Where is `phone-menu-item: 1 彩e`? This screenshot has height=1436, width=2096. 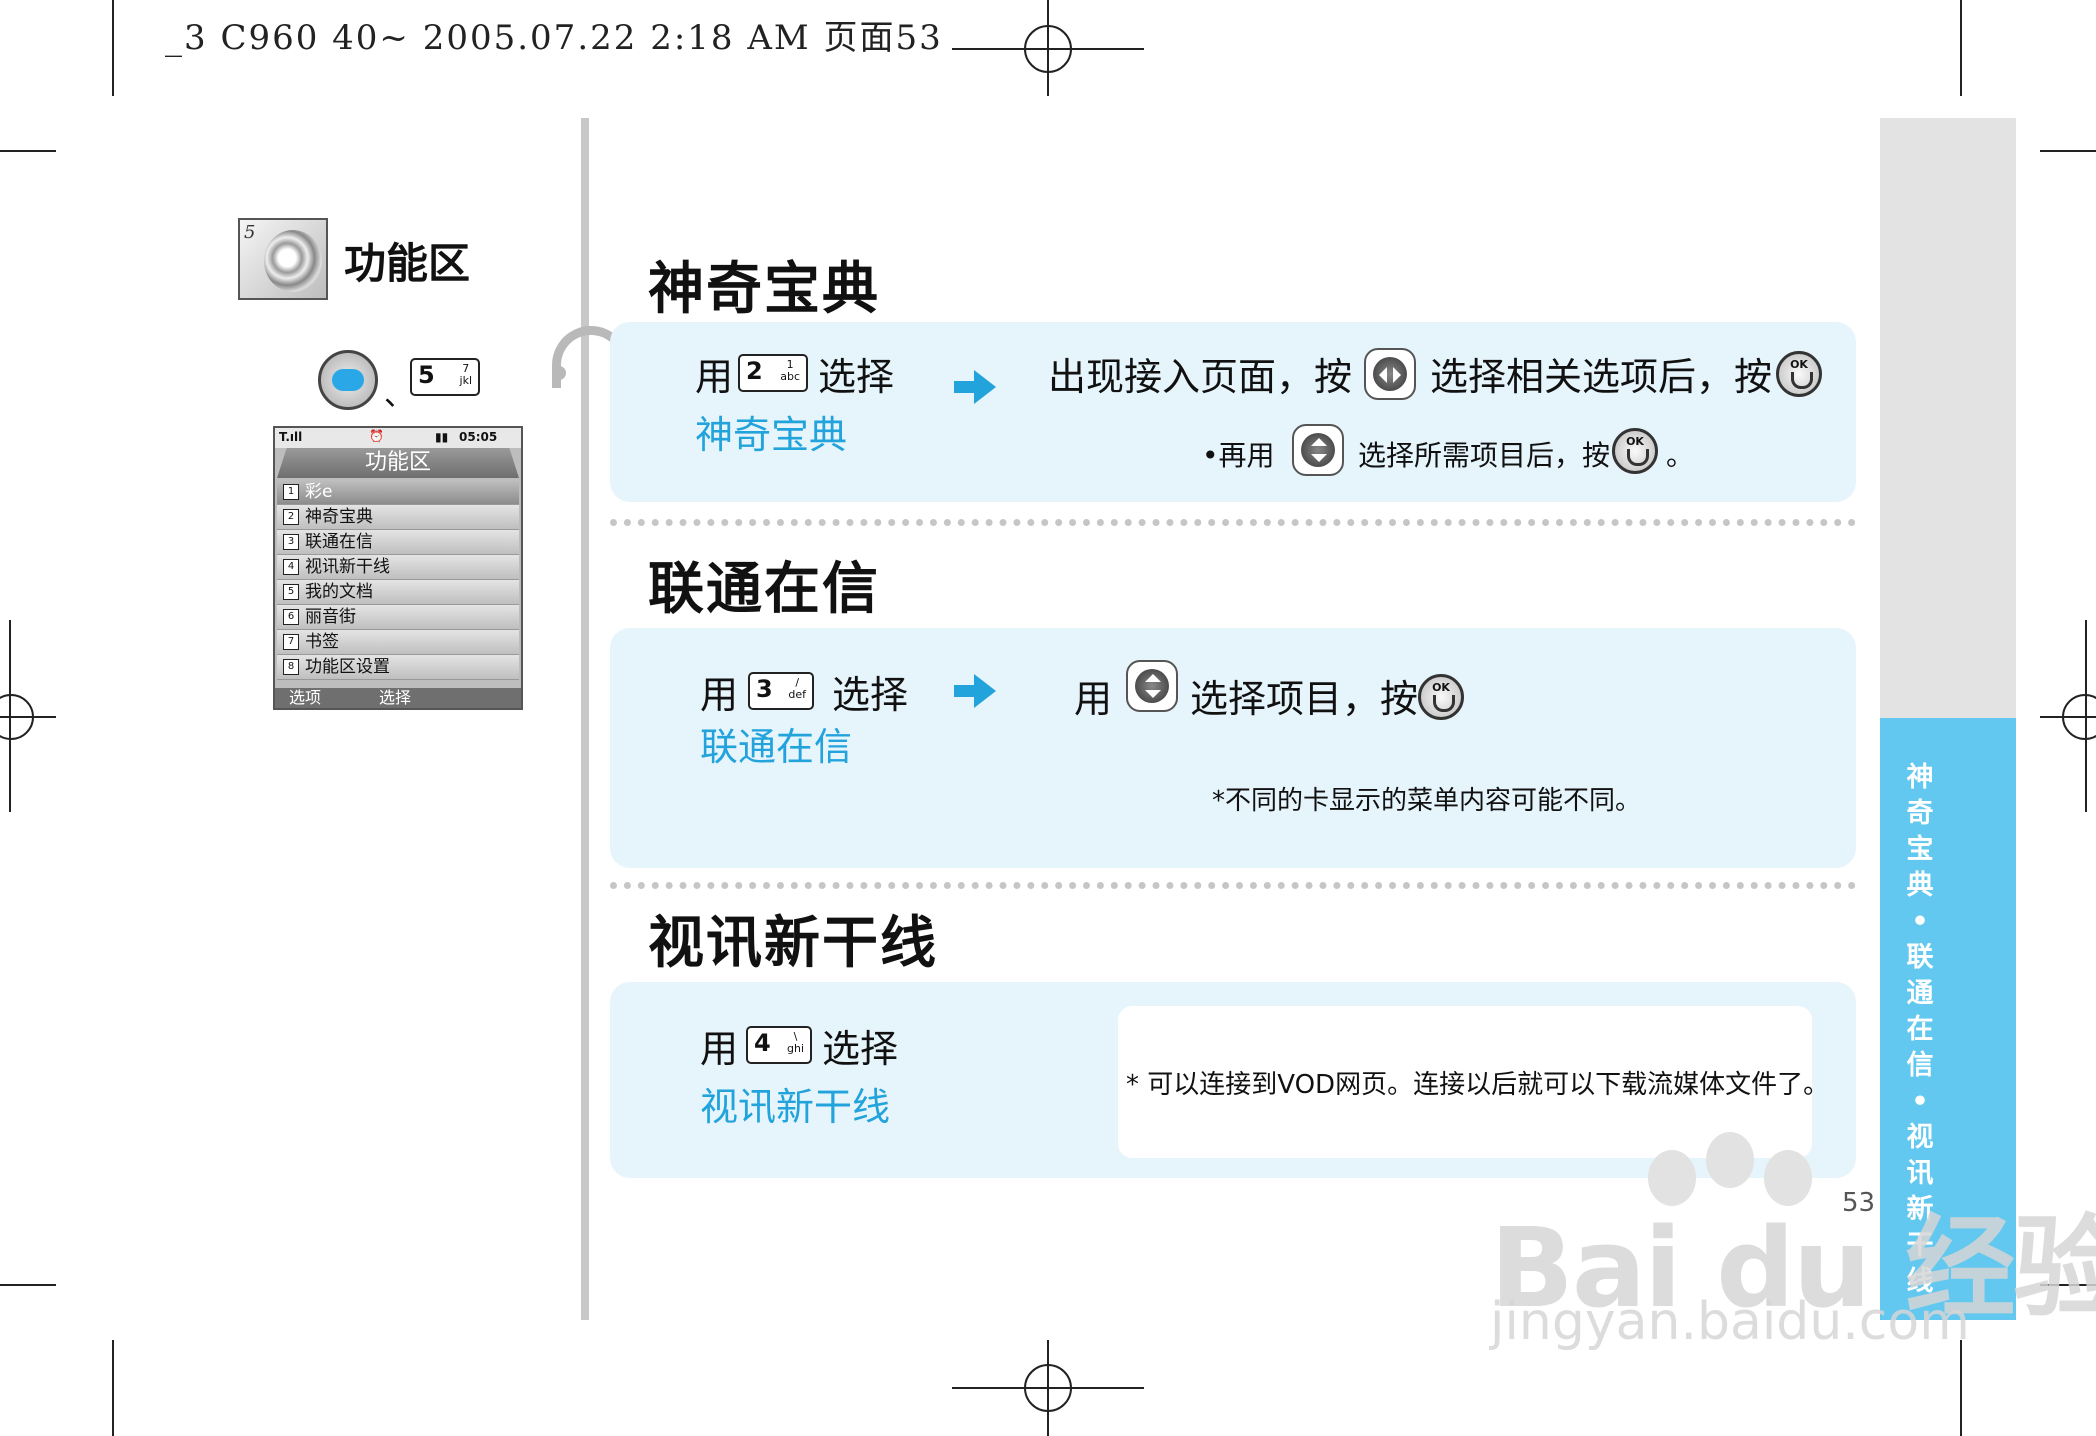 phone-menu-item: 1 彩e is located at coordinates (398, 492).